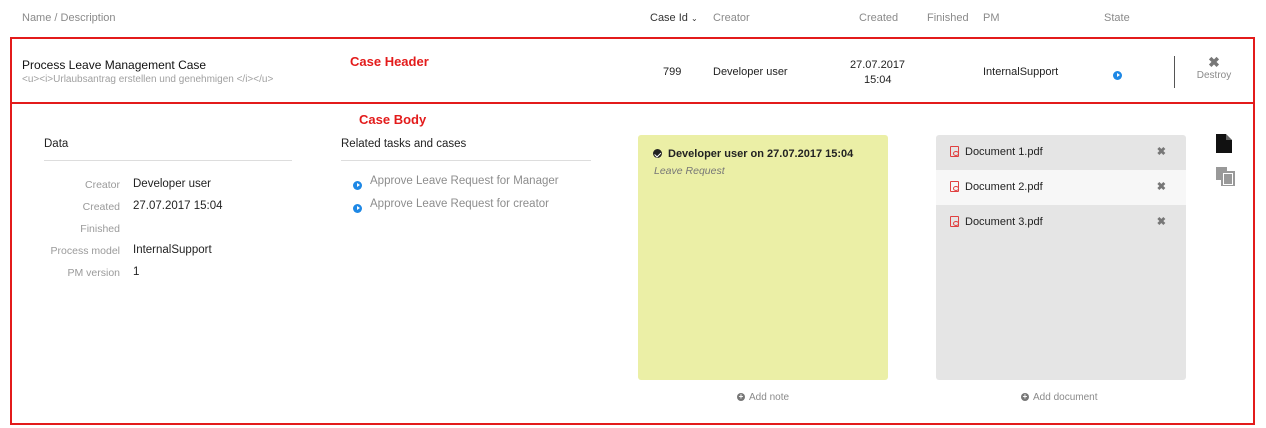  I want to click on data-label-created: Created, so click(101, 207).